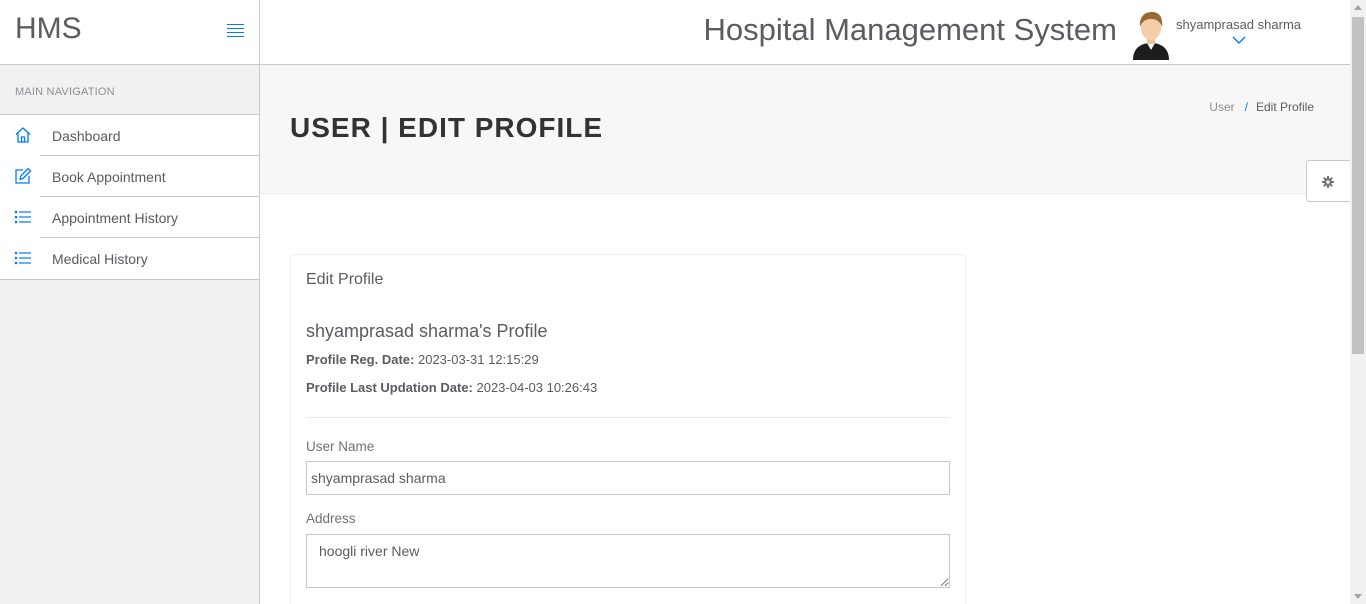  What do you see at coordinates (427, 331) in the screenshot?
I see `profile-title: shyamprasad sharma's Profile` at bounding box center [427, 331].